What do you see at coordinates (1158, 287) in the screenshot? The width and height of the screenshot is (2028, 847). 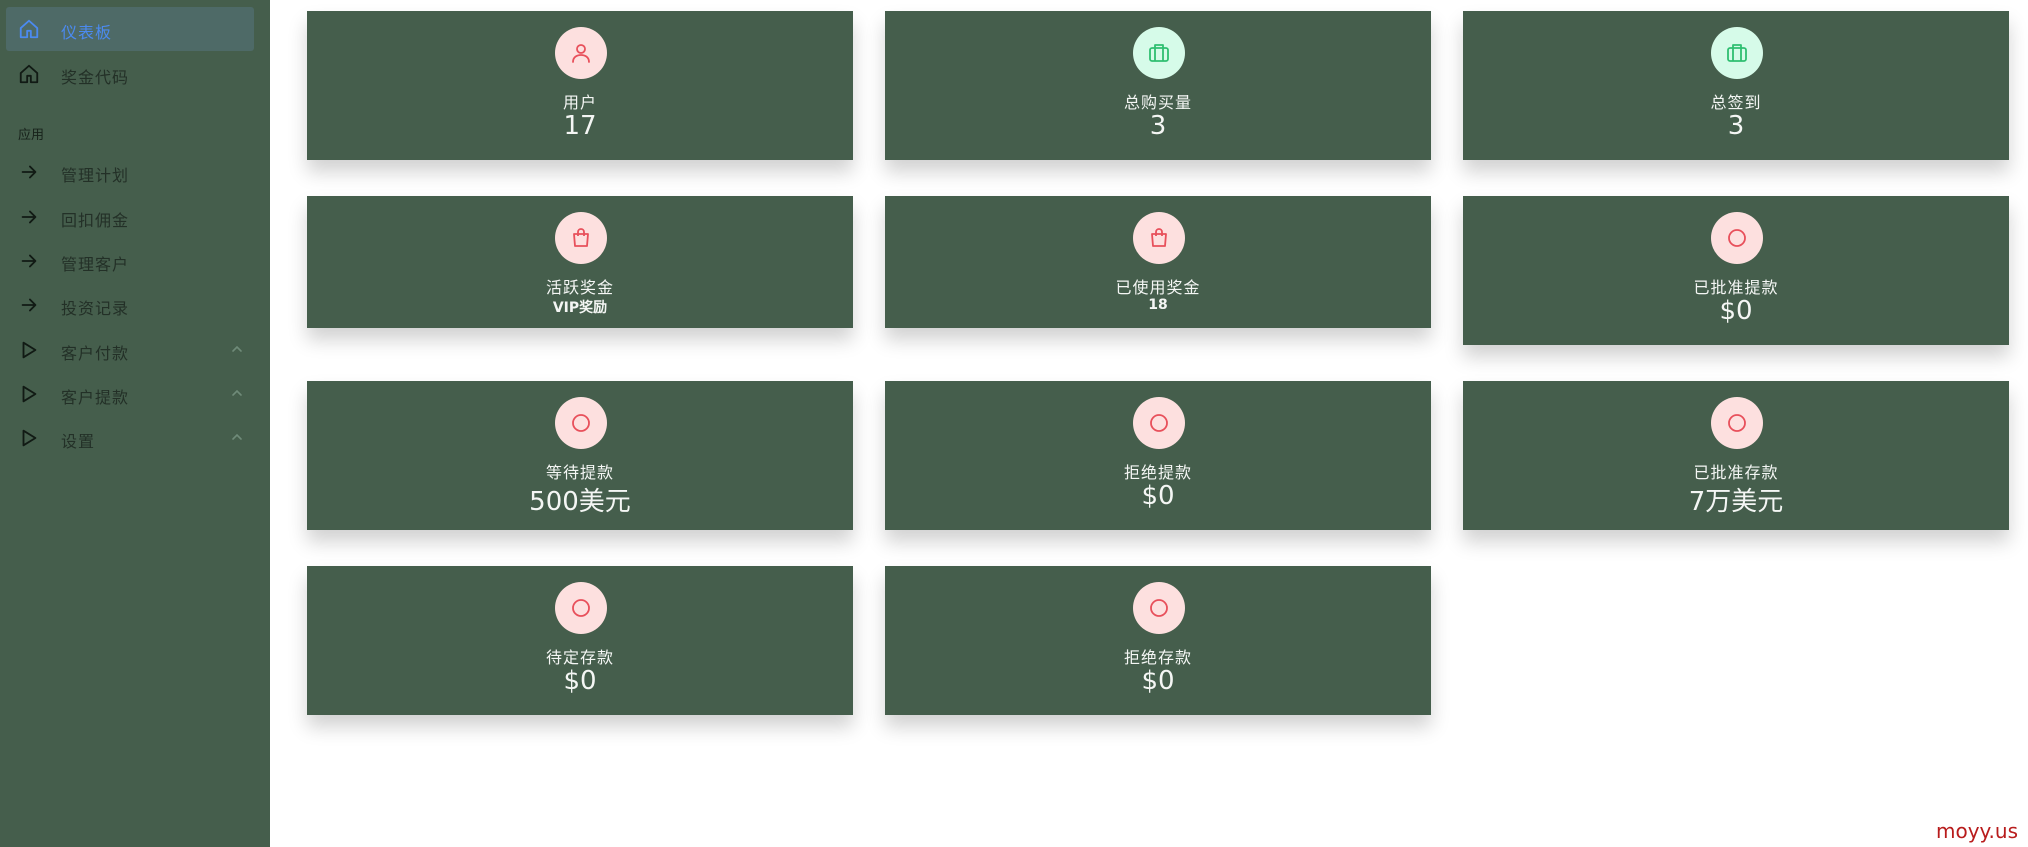 I see `stat-card-title: 已使用奖金` at bounding box center [1158, 287].